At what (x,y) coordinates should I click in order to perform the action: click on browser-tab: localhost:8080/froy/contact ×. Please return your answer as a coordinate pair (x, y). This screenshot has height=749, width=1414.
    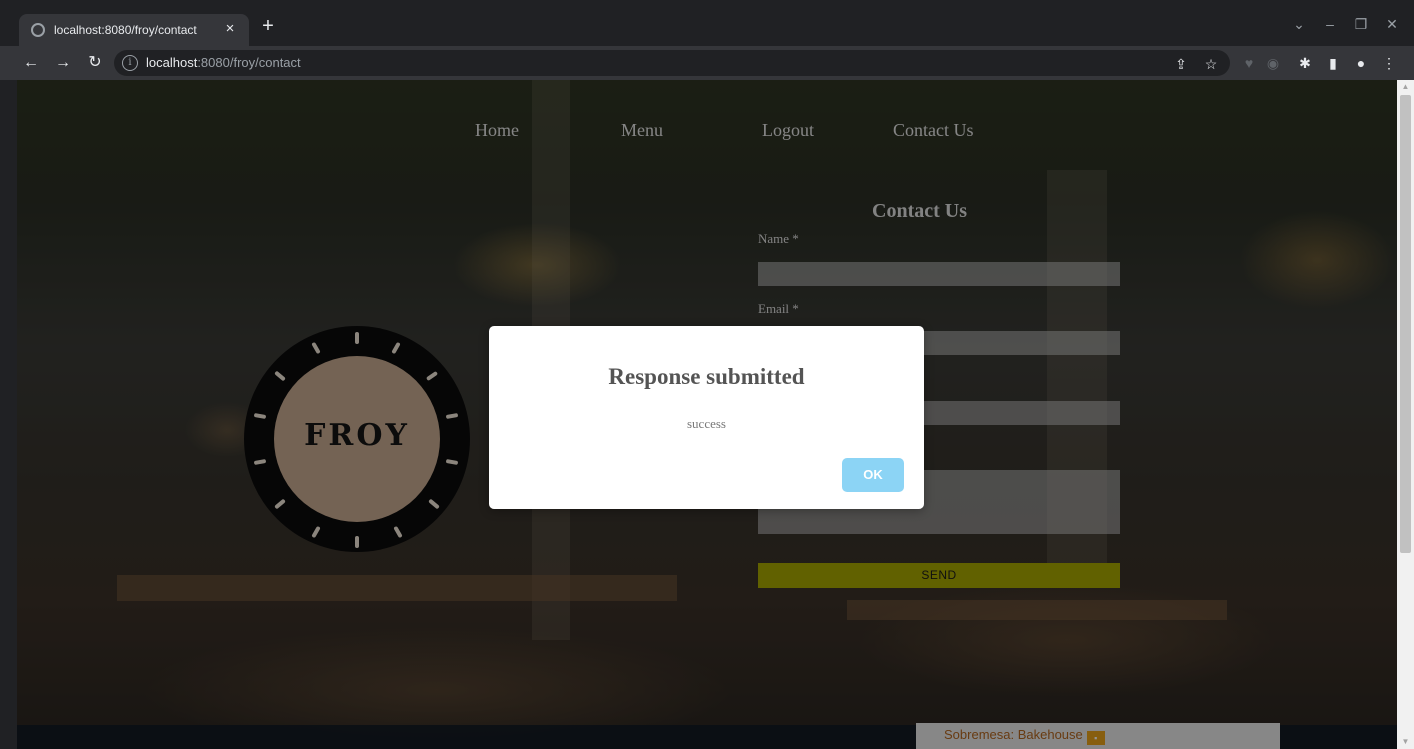
    Looking at the image, I should click on (134, 30).